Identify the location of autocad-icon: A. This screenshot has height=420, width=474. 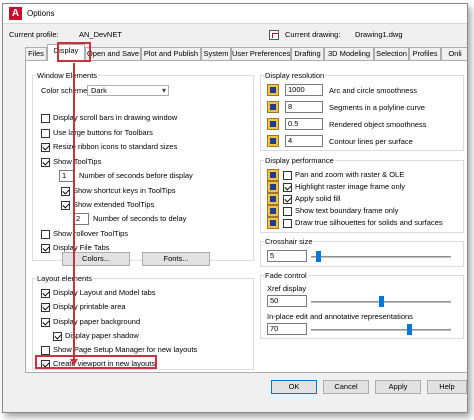
(15, 13).